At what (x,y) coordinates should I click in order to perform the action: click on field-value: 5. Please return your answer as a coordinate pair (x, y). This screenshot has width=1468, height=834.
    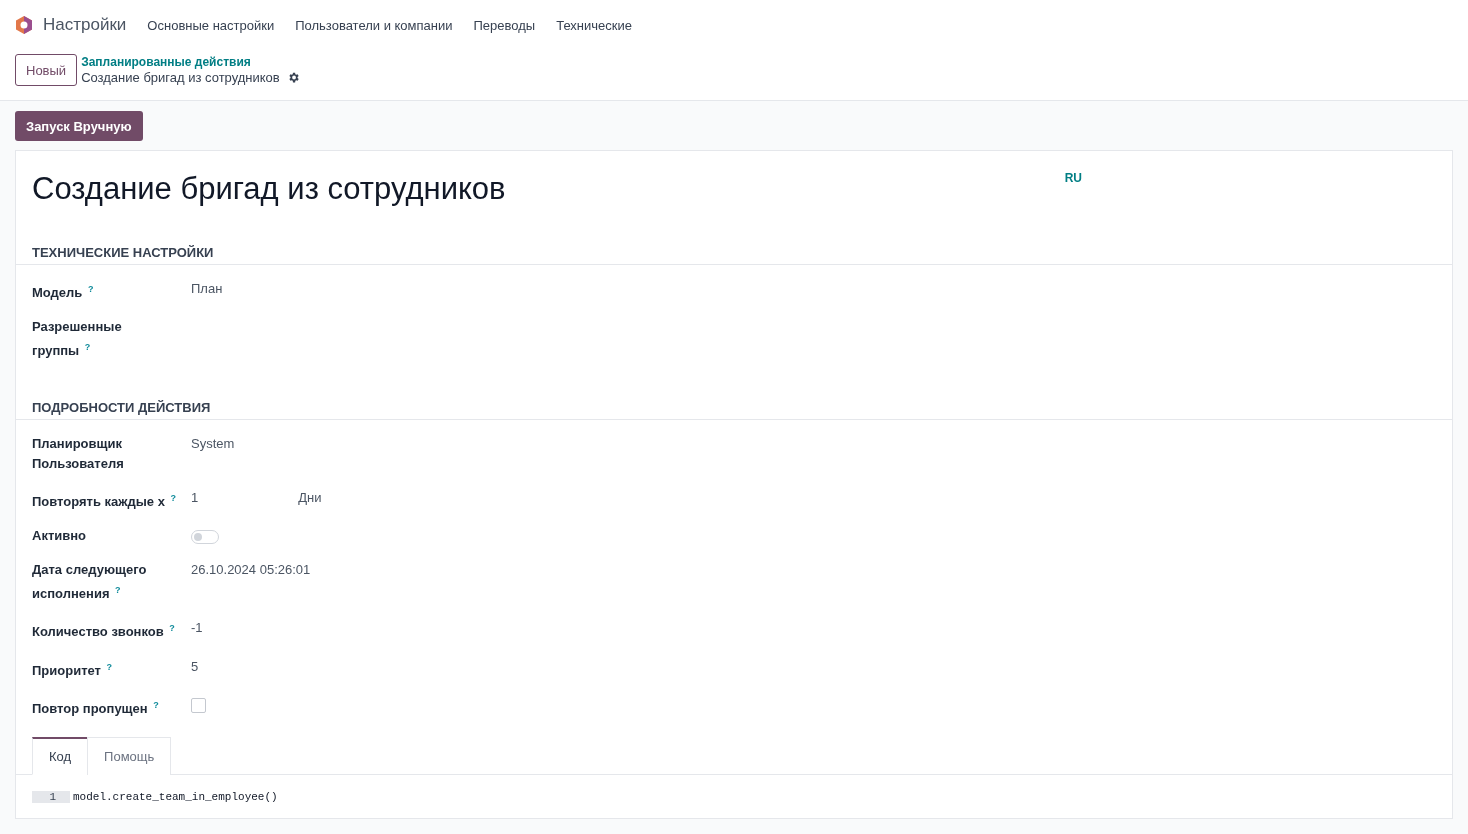
    Looking at the image, I should click on (195, 666).